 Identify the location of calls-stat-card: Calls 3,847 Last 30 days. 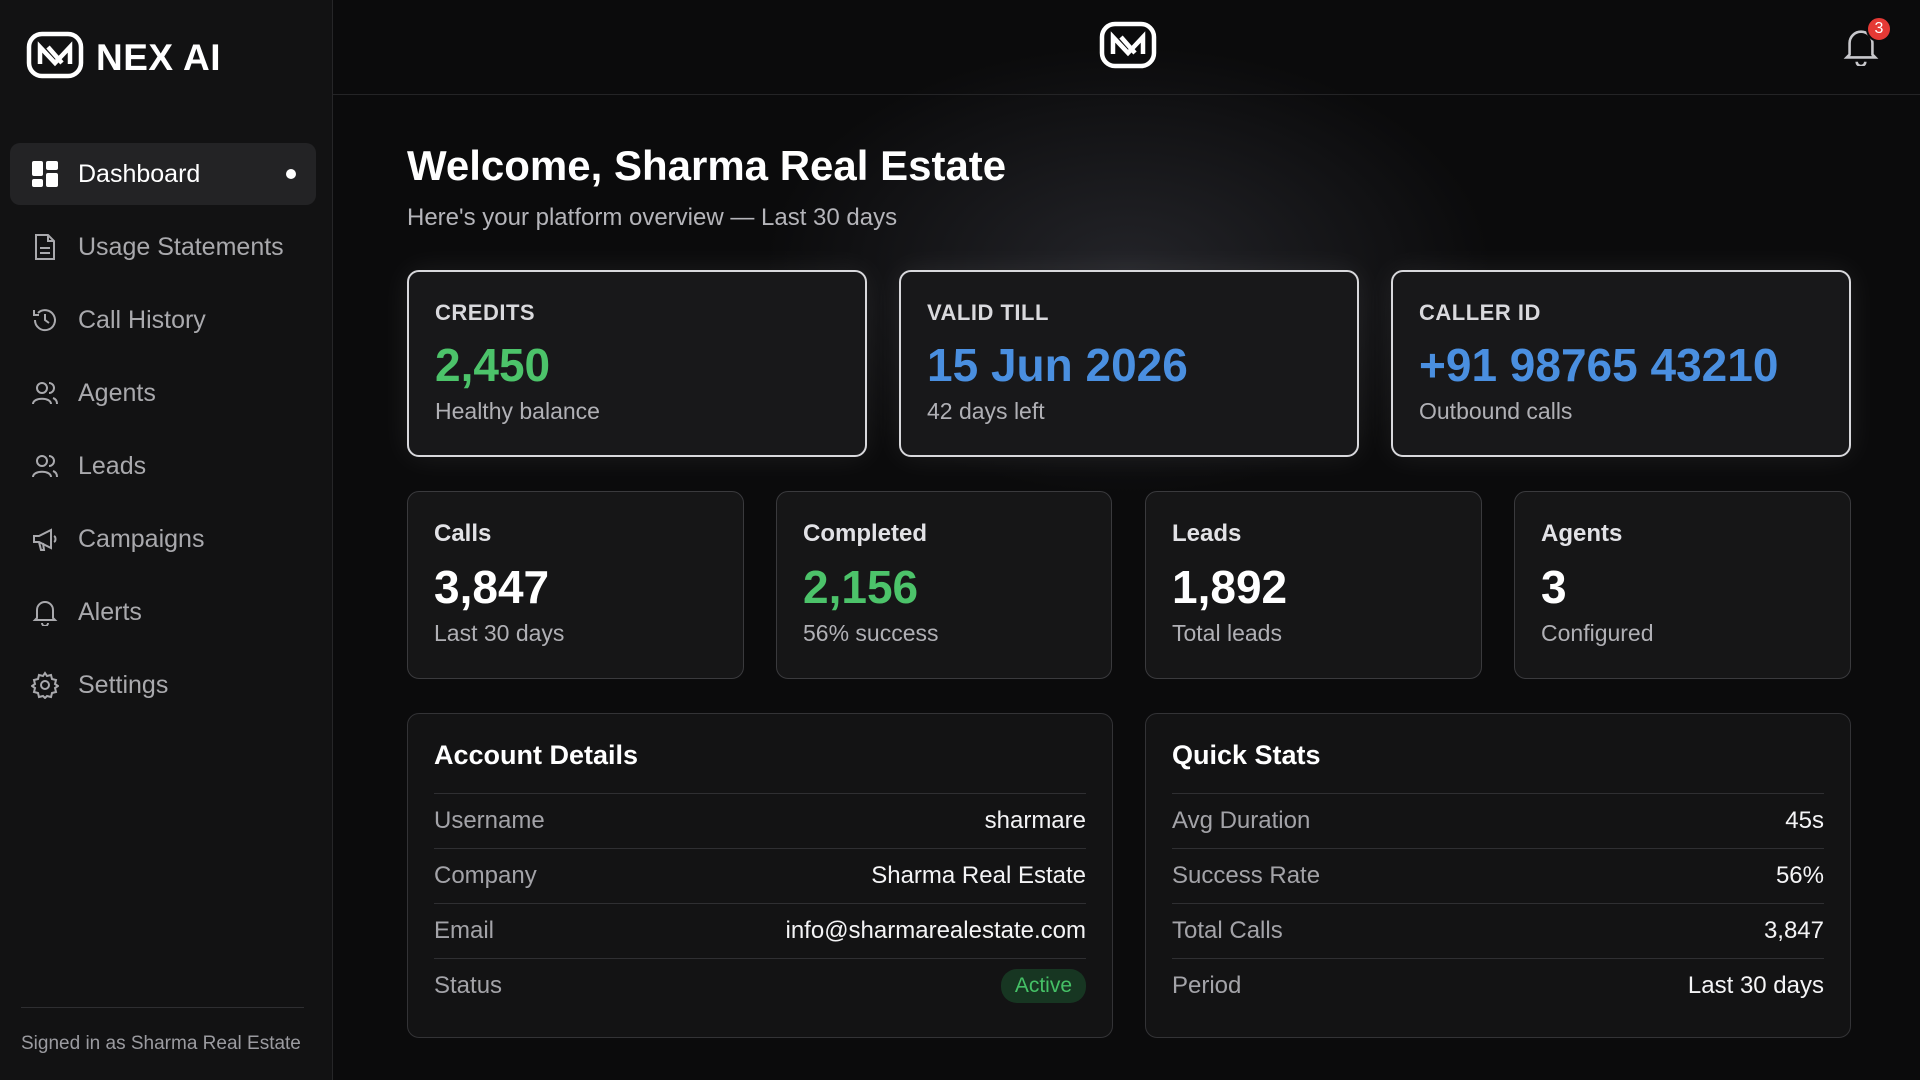
(575, 585).